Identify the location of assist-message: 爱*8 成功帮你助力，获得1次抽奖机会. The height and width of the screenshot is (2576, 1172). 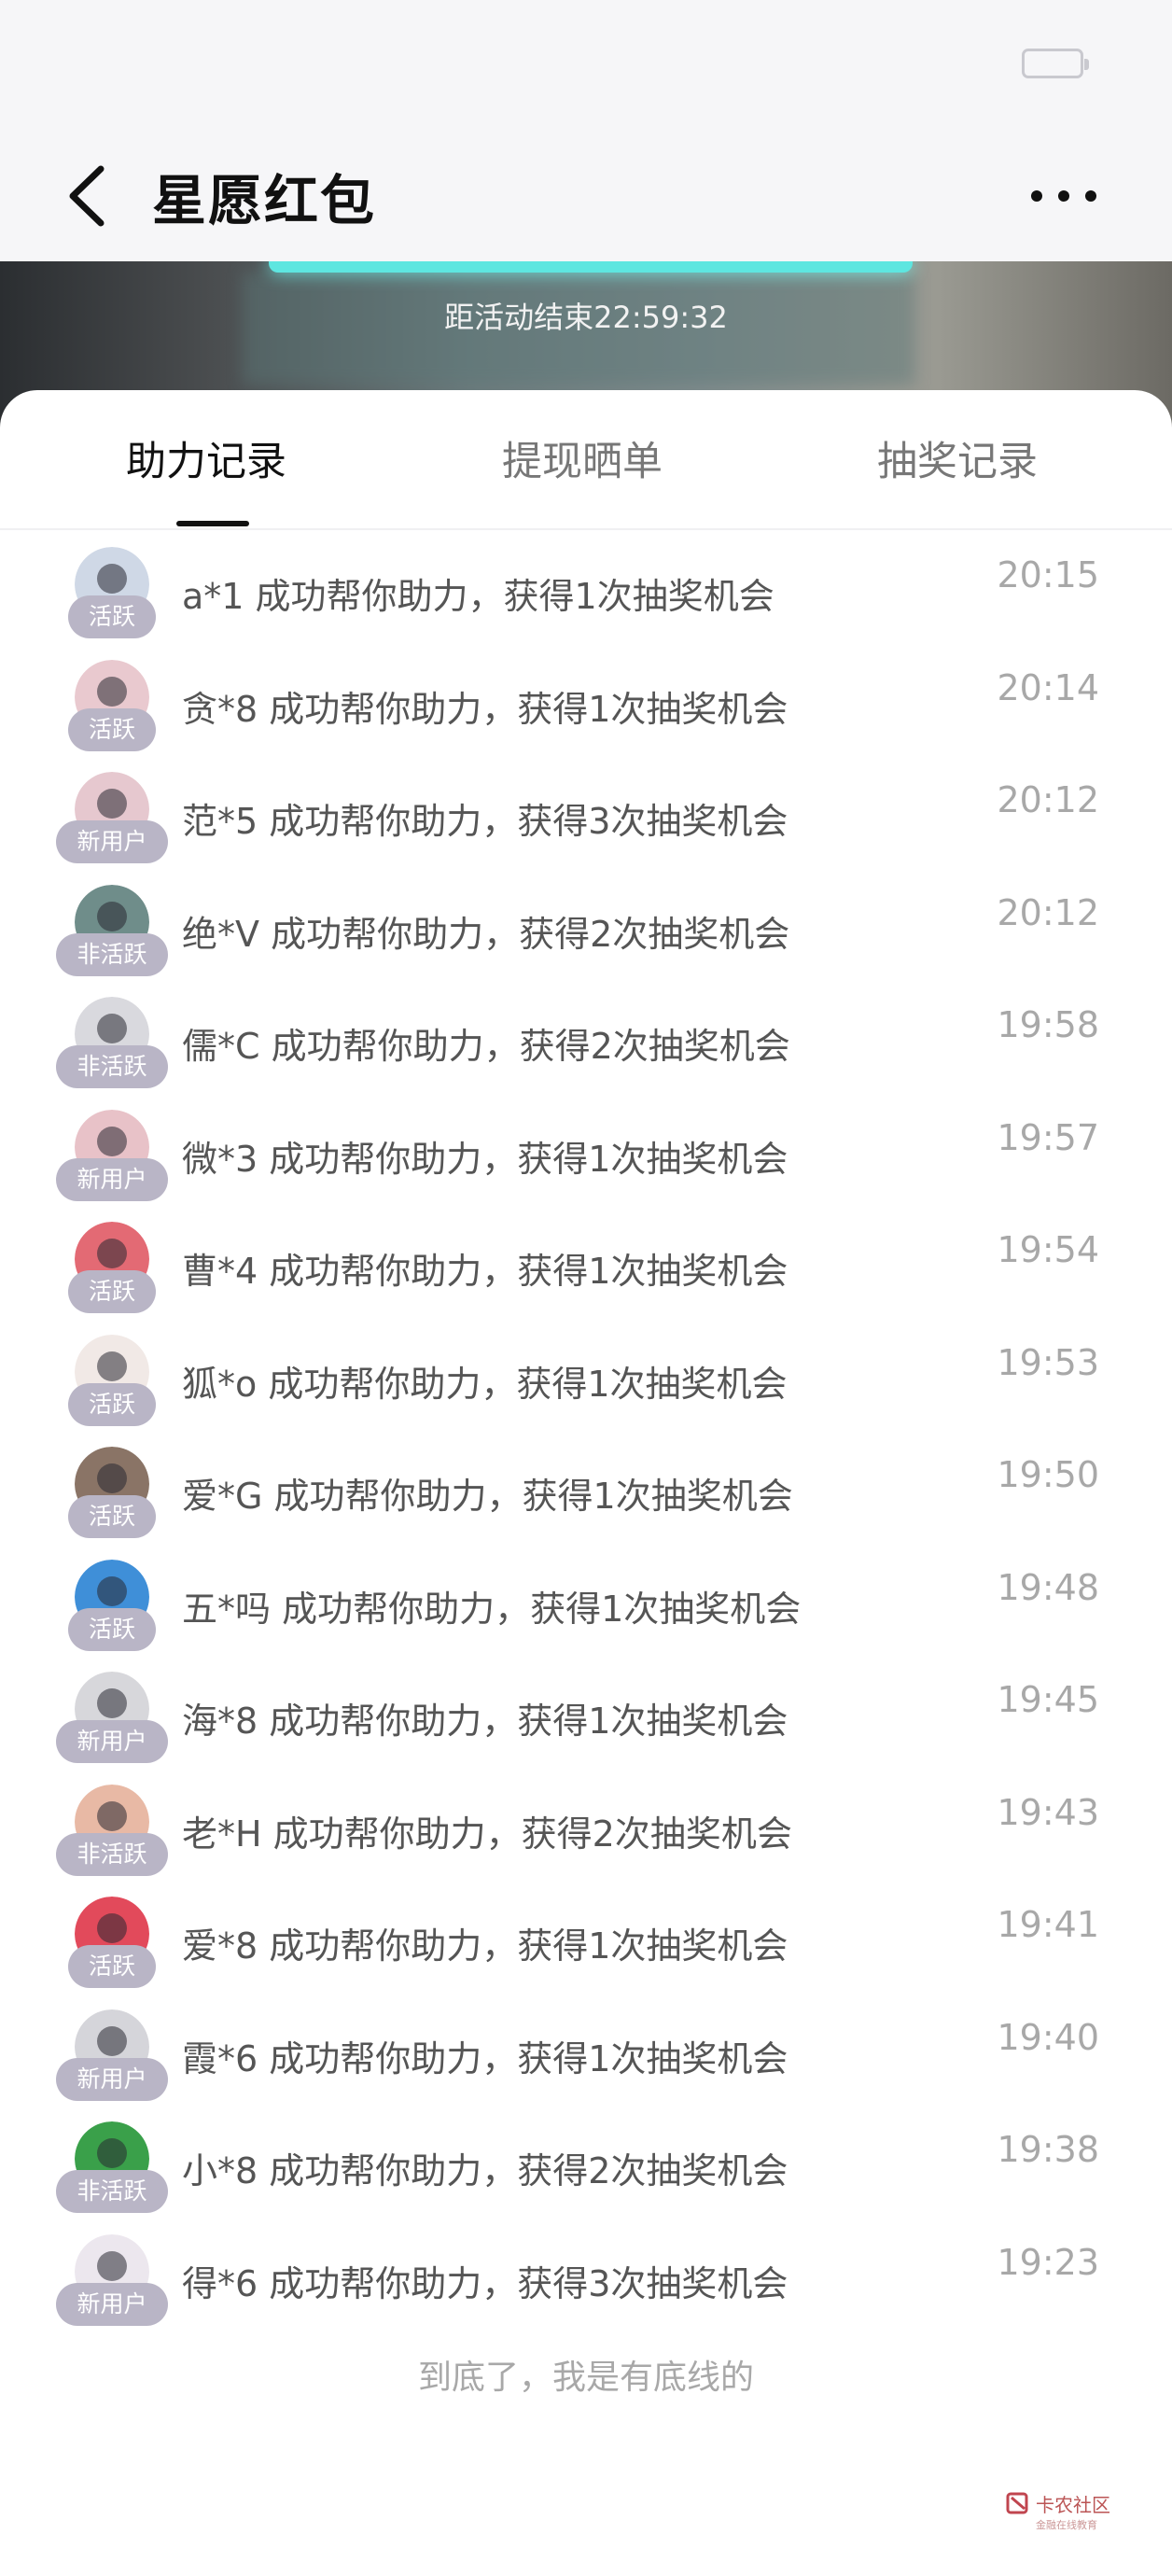
(485, 1946).